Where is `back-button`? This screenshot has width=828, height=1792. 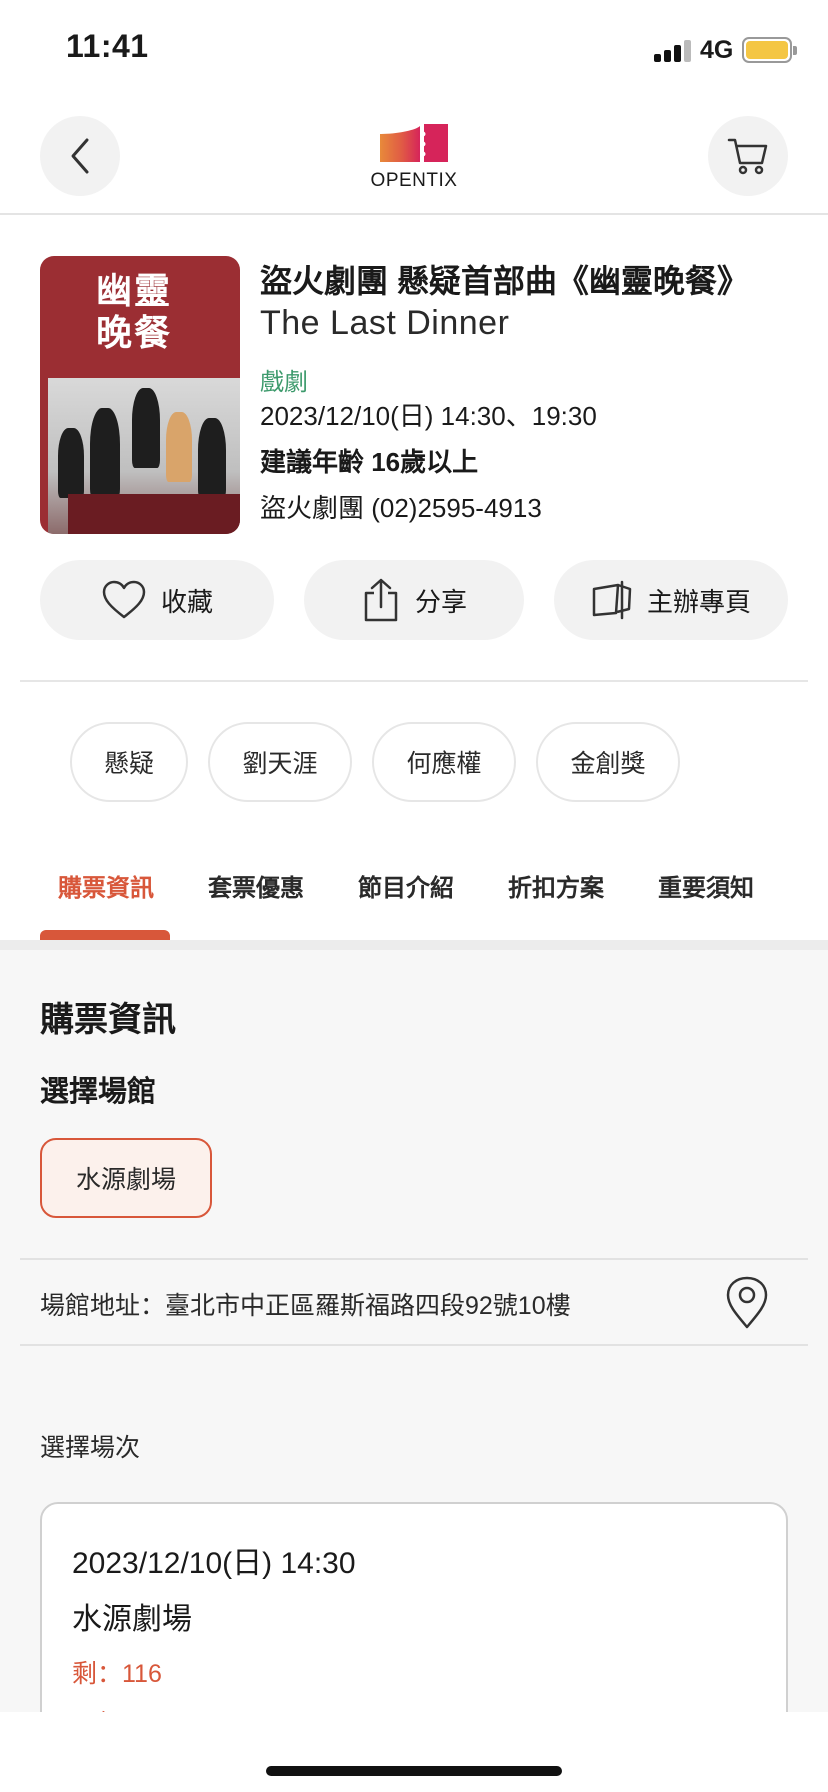 back-button is located at coordinates (80, 156).